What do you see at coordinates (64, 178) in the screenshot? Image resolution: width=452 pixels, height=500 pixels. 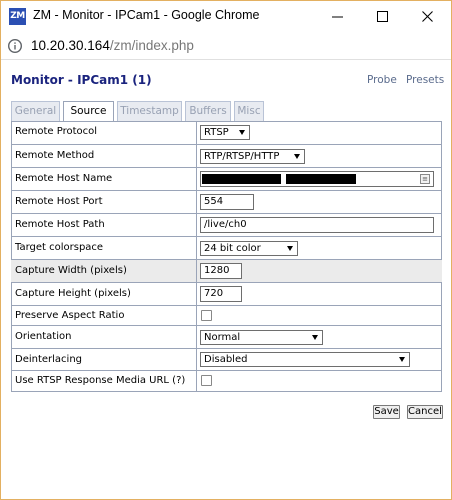 I see `remote-host-name-label: Remote Host Name` at bounding box center [64, 178].